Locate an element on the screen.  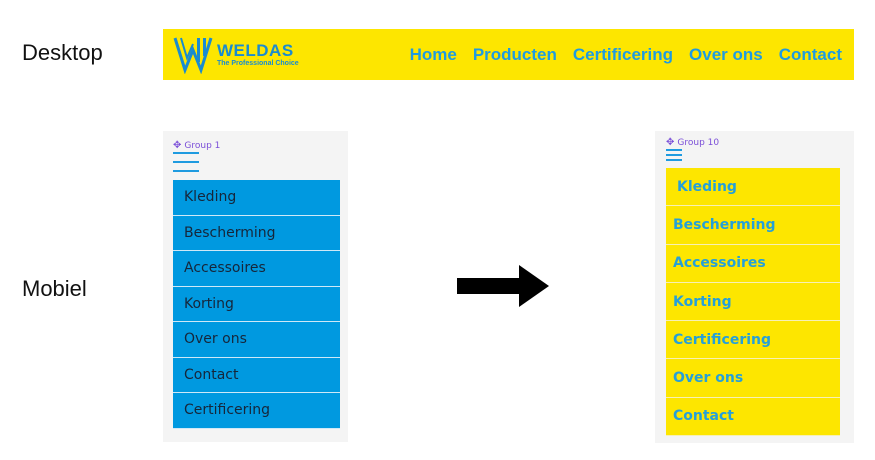
group-label-text: Group 10 is located at coordinates (698, 142).